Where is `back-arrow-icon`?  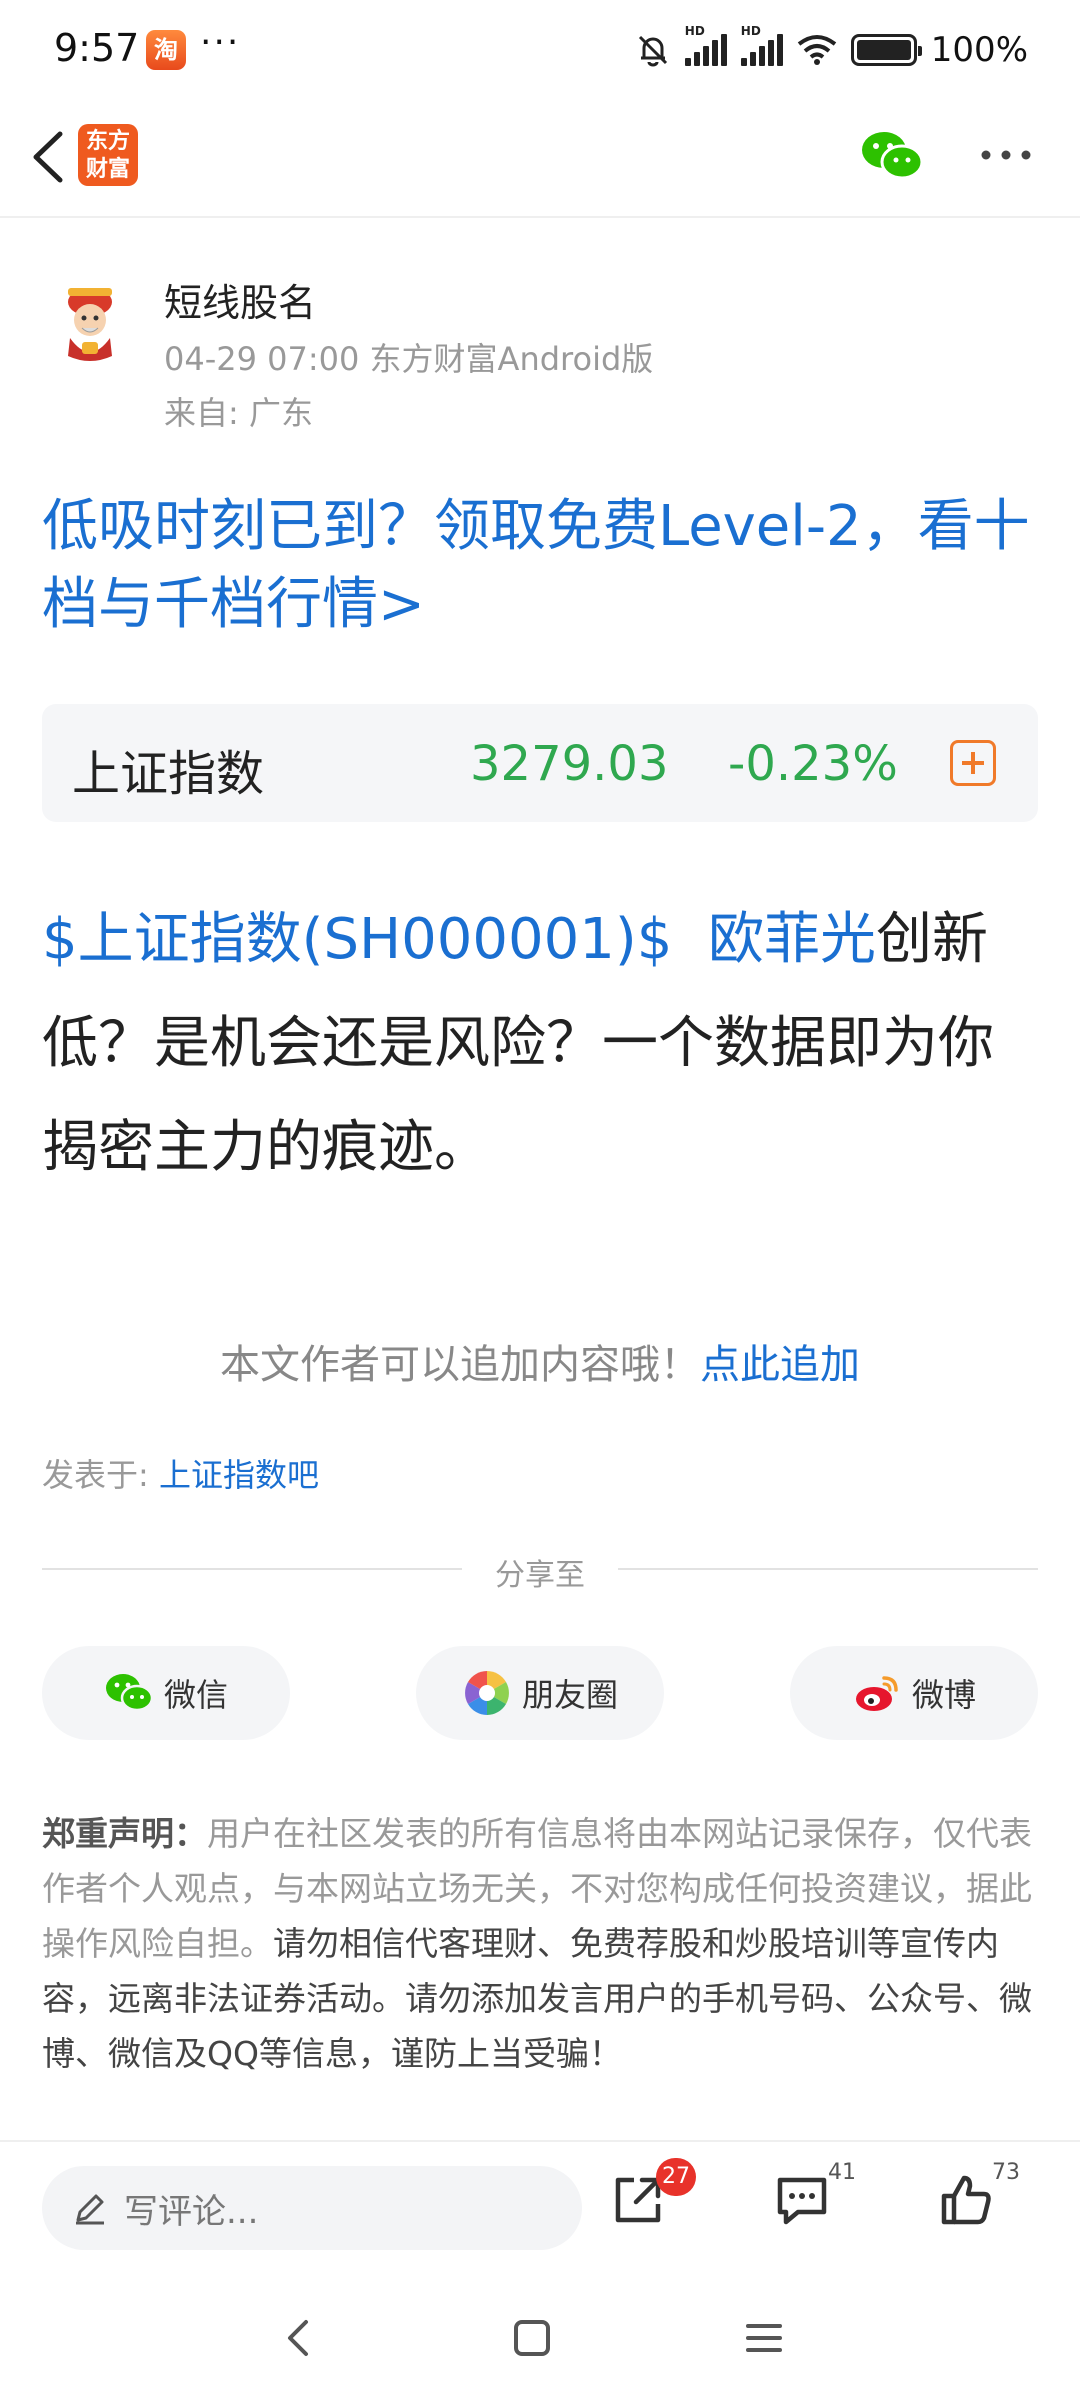 back-arrow-icon is located at coordinates (50, 157).